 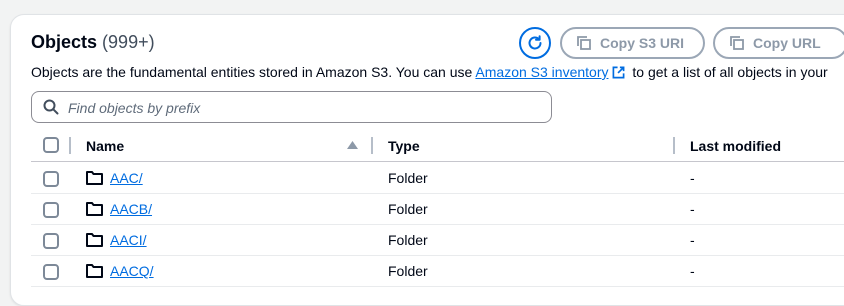 I want to click on object-name-link: AACQ/, so click(x=132, y=271).